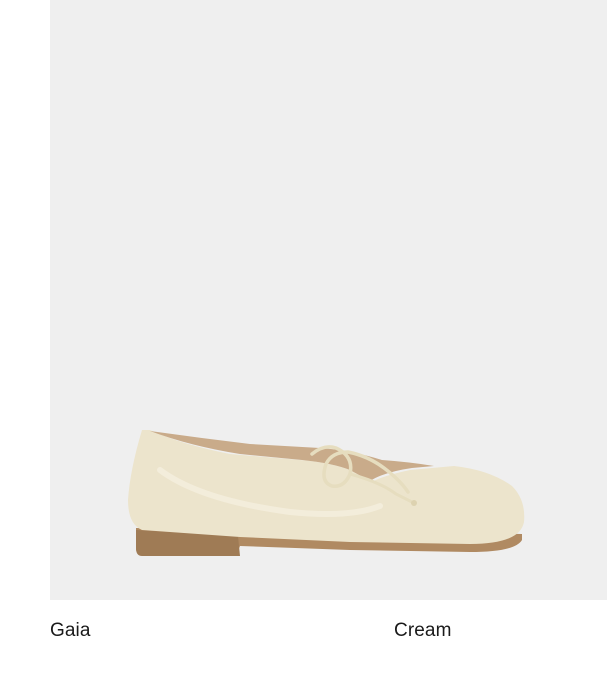  I want to click on lace-end, so click(414, 503).